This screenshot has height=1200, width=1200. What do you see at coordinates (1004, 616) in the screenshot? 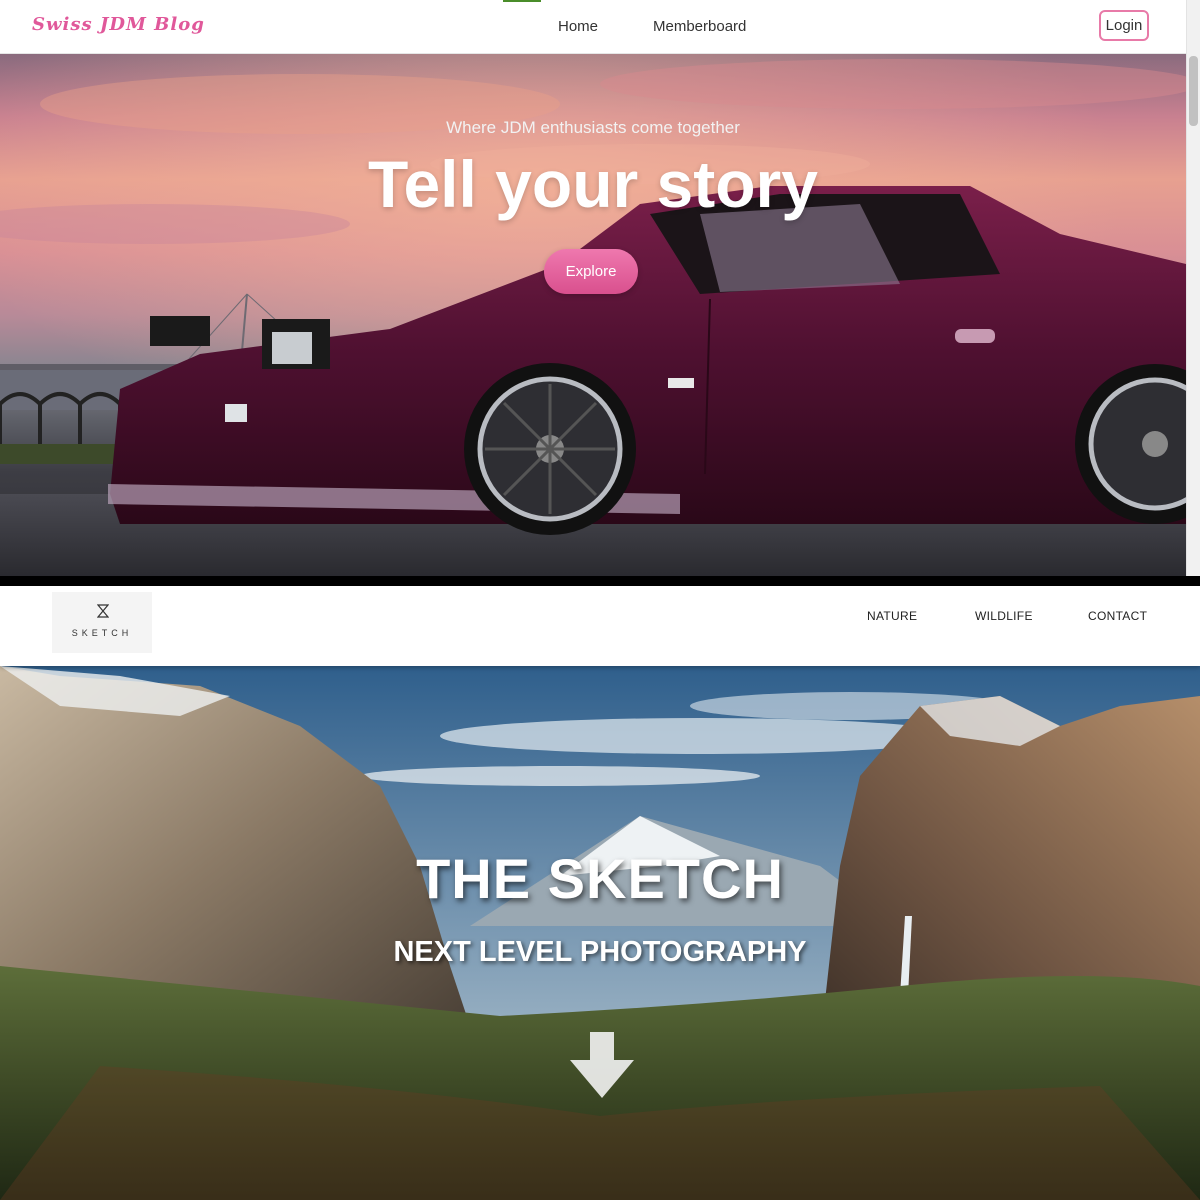
I see `nav-wildlife-link: WILDLIFE` at bounding box center [1004, 616].